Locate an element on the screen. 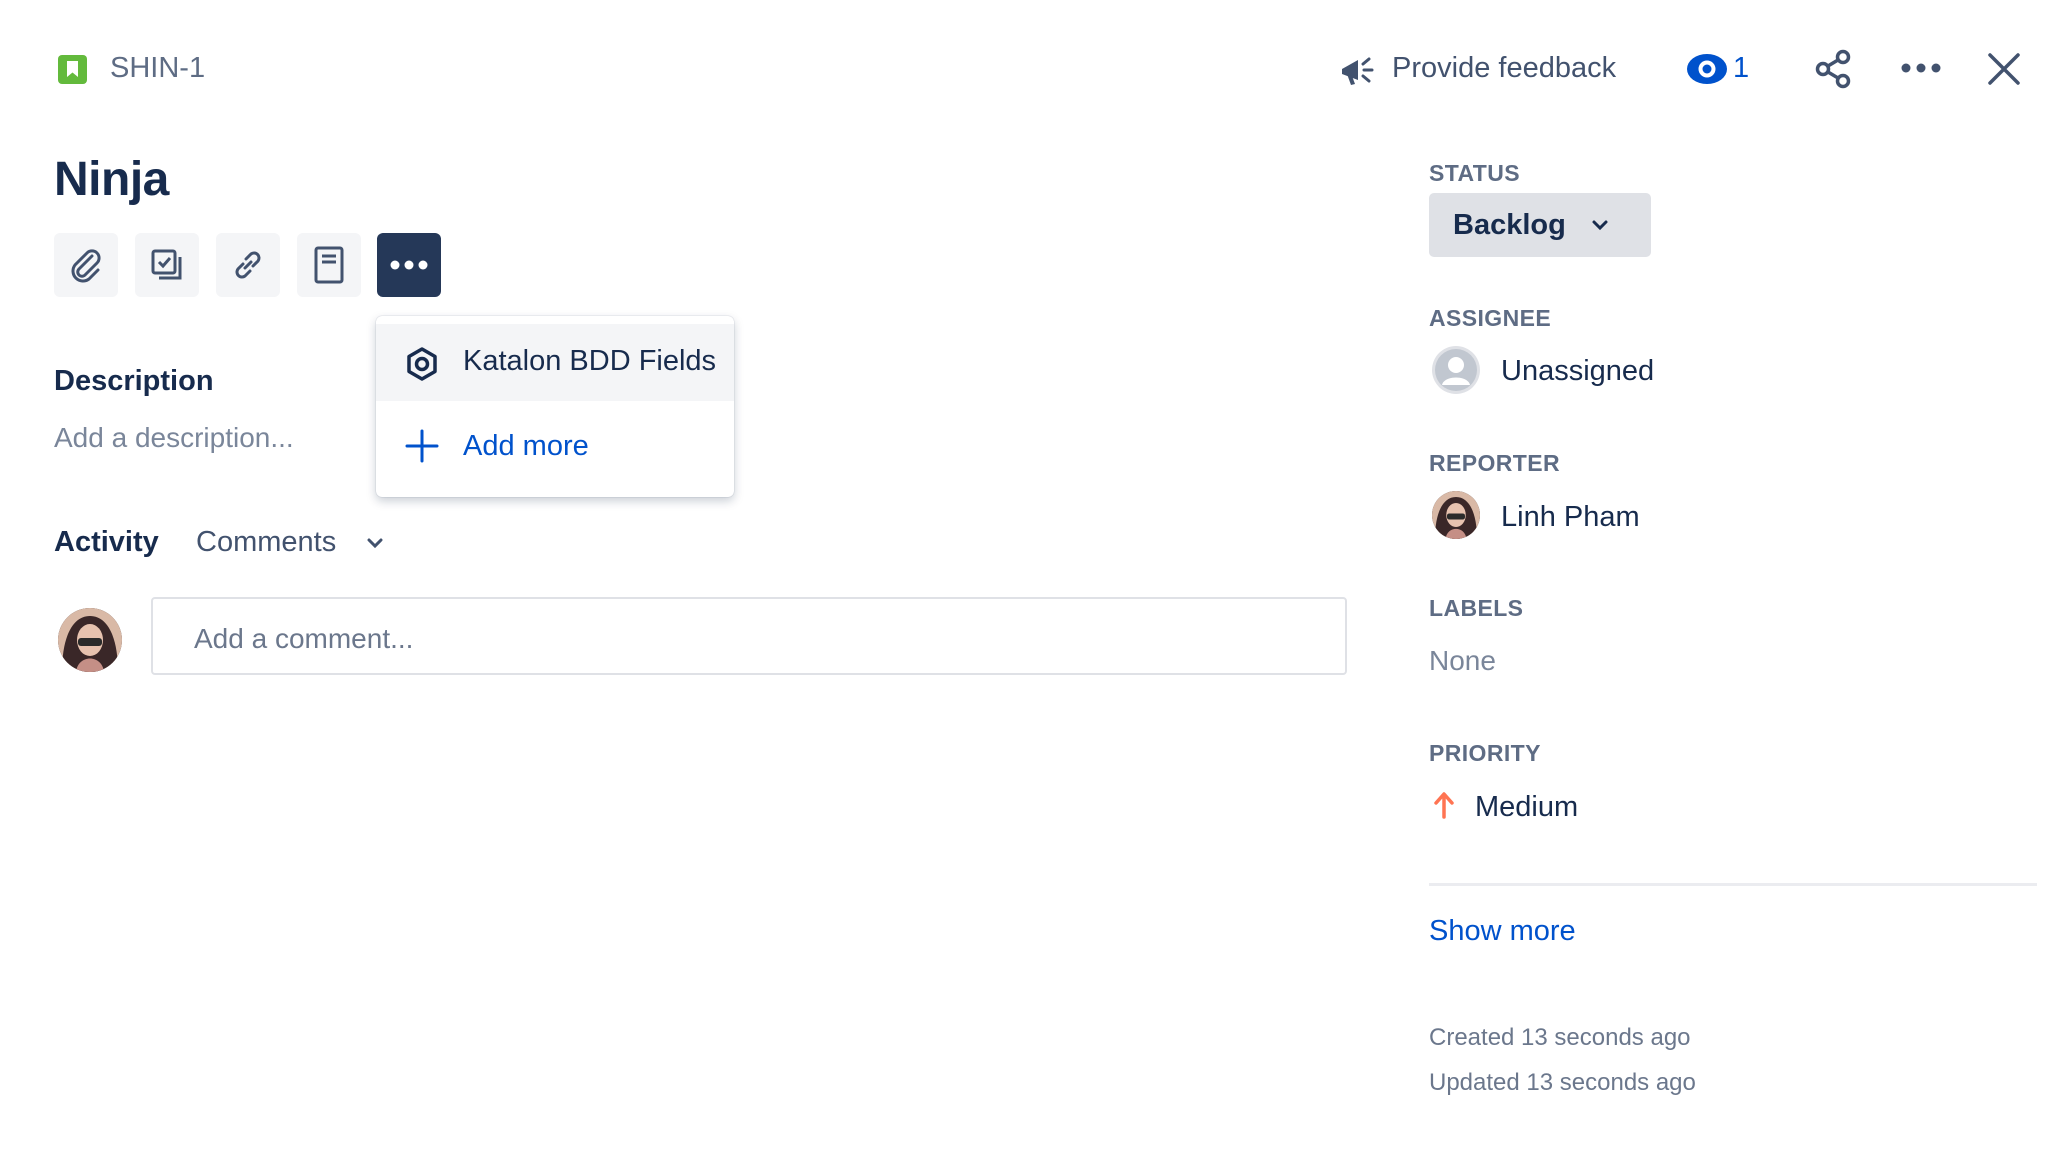  current-user-avatar is located at coordinates (90, 640).